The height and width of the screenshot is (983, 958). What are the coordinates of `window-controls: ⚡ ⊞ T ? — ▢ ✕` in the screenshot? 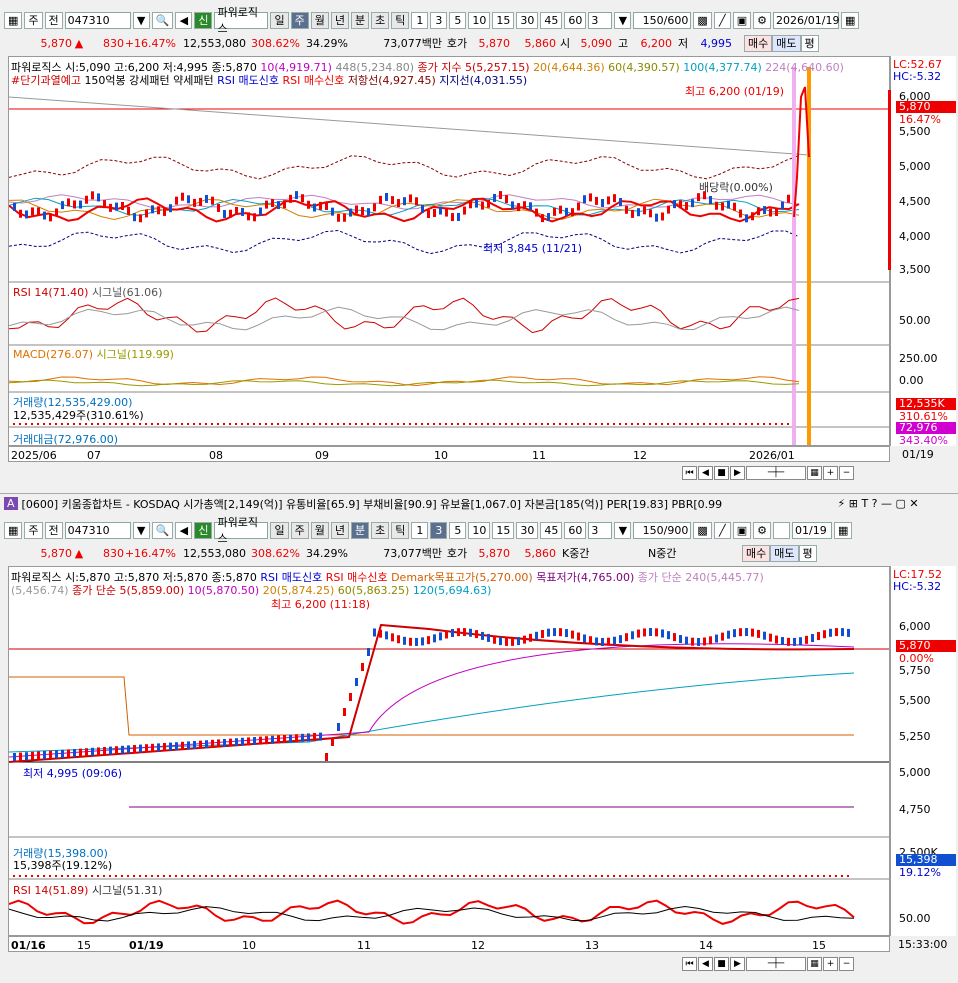 It's located at (878, 503).